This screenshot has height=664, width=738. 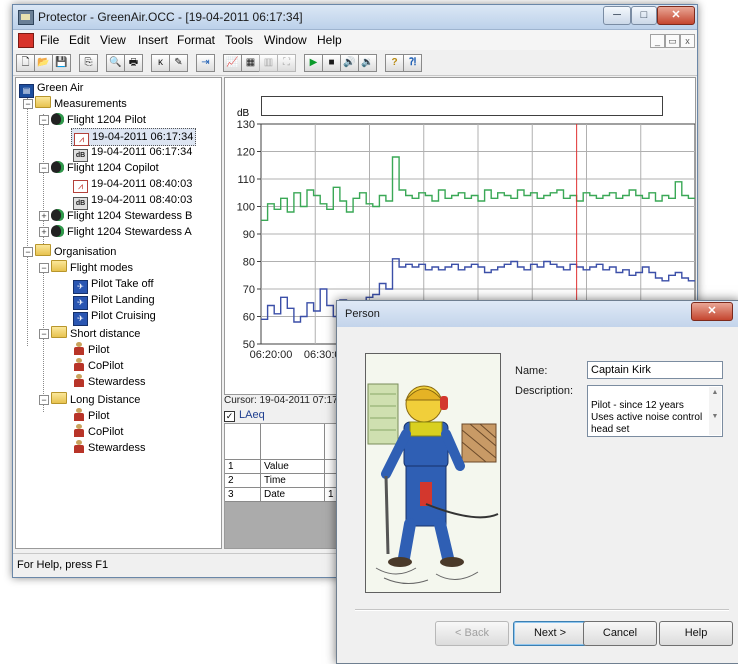 I want to click on cursor-icon: ⇥, so click(x=205, y=63).